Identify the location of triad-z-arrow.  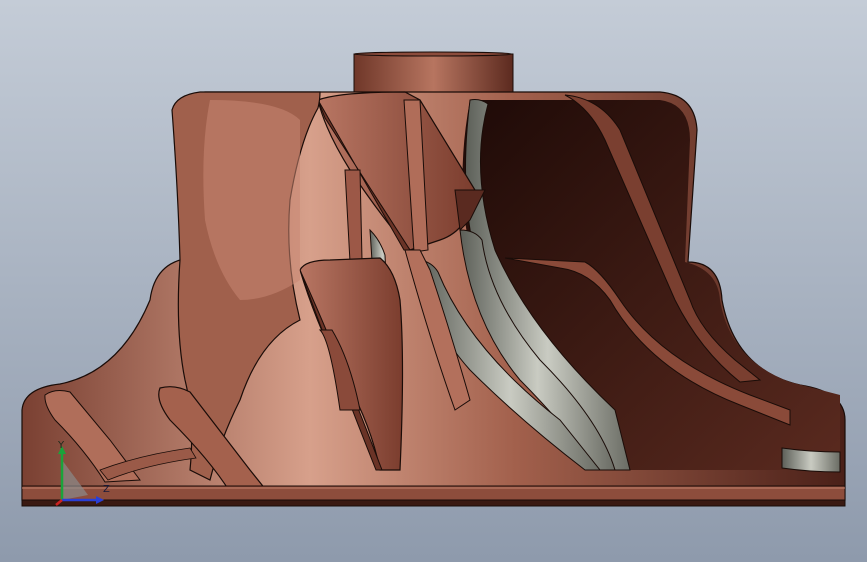
(100, 500).